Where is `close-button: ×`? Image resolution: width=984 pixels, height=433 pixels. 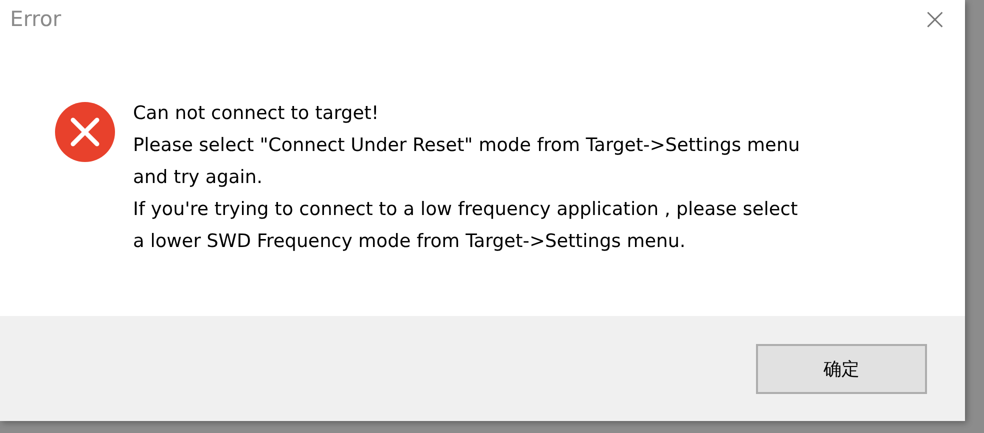 close-button: × is located at coordinates (935, 20).